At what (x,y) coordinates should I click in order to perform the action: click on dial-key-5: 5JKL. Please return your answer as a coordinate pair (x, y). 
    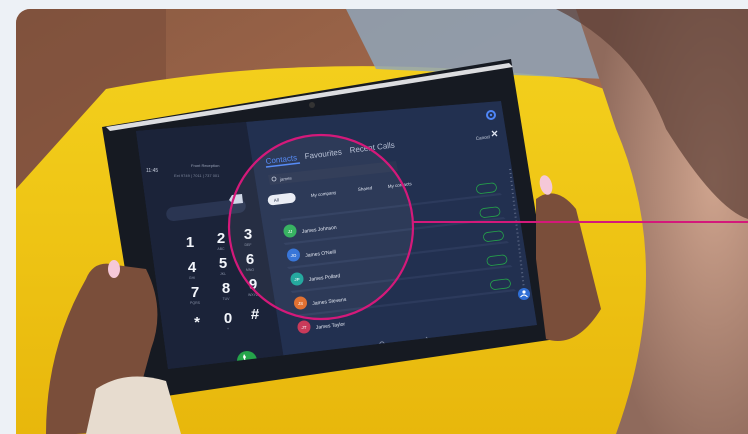
    Looking at the image, I should click on (223, 265).